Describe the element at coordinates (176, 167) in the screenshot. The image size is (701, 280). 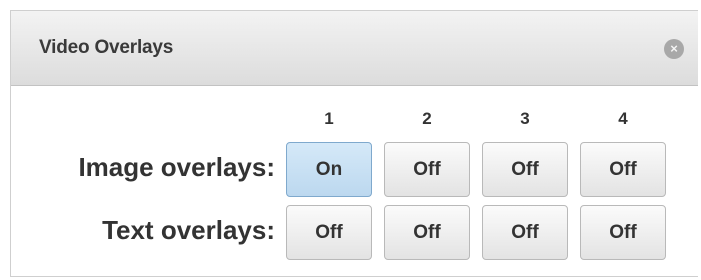
I see `image-overlays-label: Image overlays:` at that location.